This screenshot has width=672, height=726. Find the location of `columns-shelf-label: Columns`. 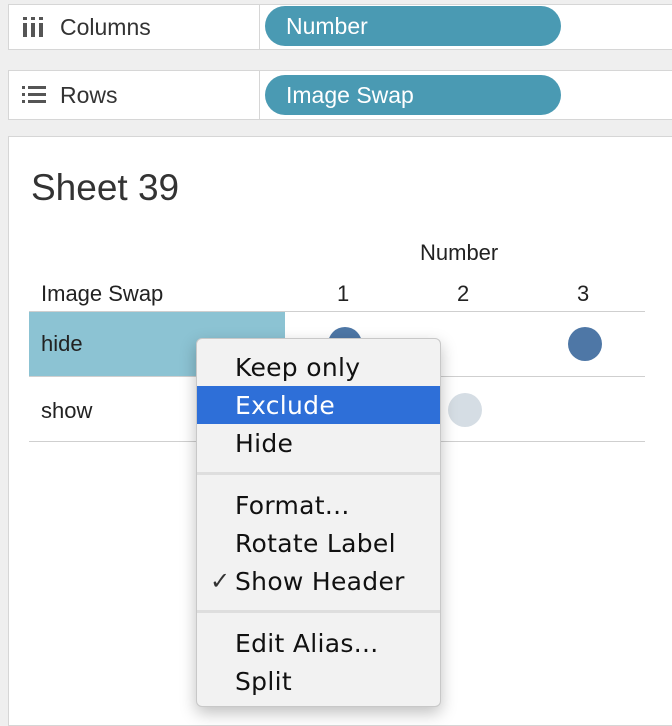

columns-shelf-label: Columns is located at coordinates (134, 27).